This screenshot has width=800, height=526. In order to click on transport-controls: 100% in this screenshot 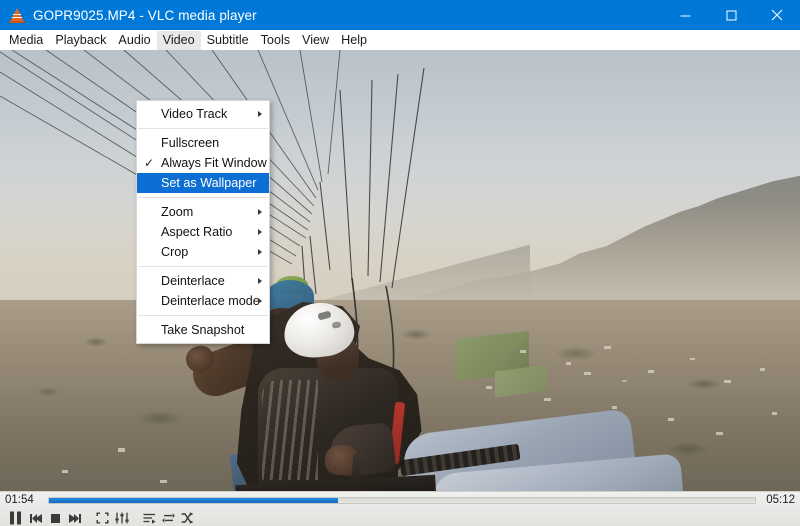, I will do `click(400, 517)`.